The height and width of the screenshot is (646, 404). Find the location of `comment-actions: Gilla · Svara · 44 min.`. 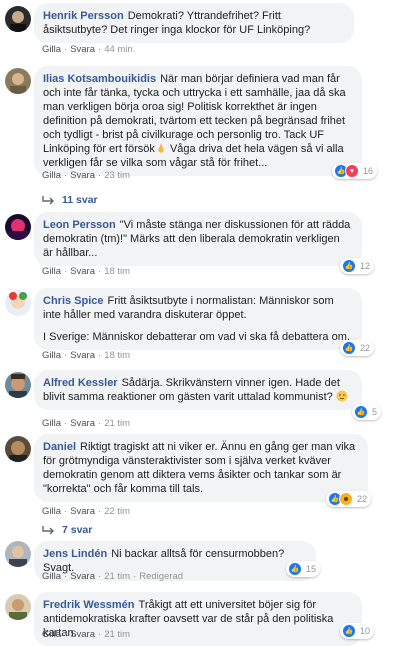

comment-actions: Gilla · Svara · 44 min. is located at coordinates (89, 49).